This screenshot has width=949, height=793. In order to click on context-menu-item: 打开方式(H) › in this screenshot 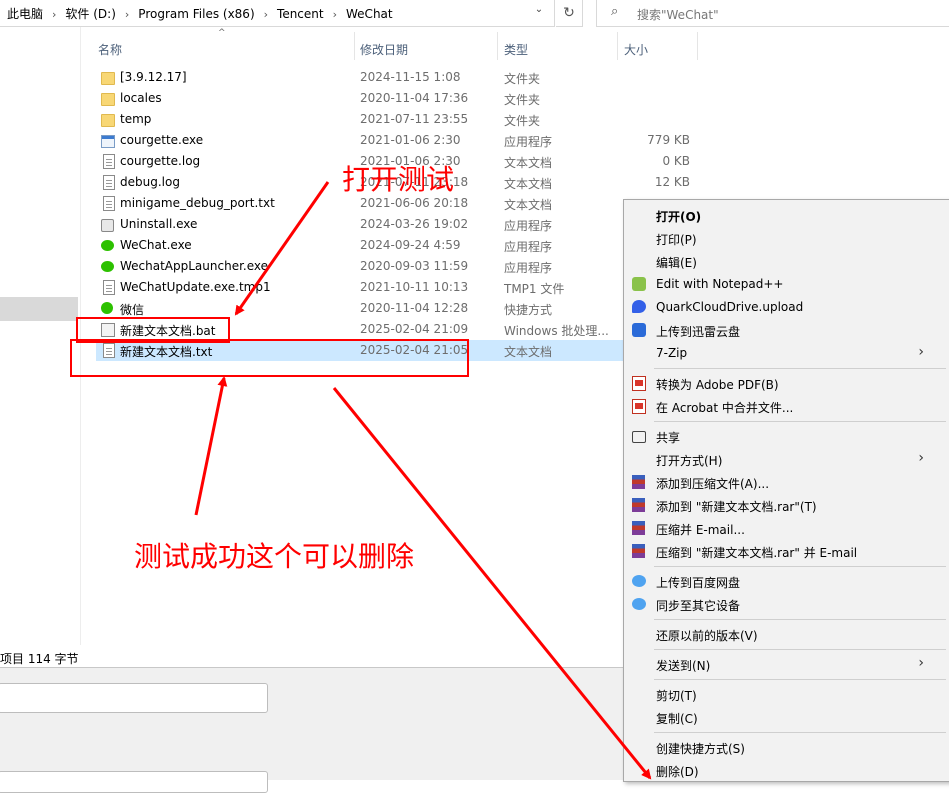, I will do `click(786, 459)`.